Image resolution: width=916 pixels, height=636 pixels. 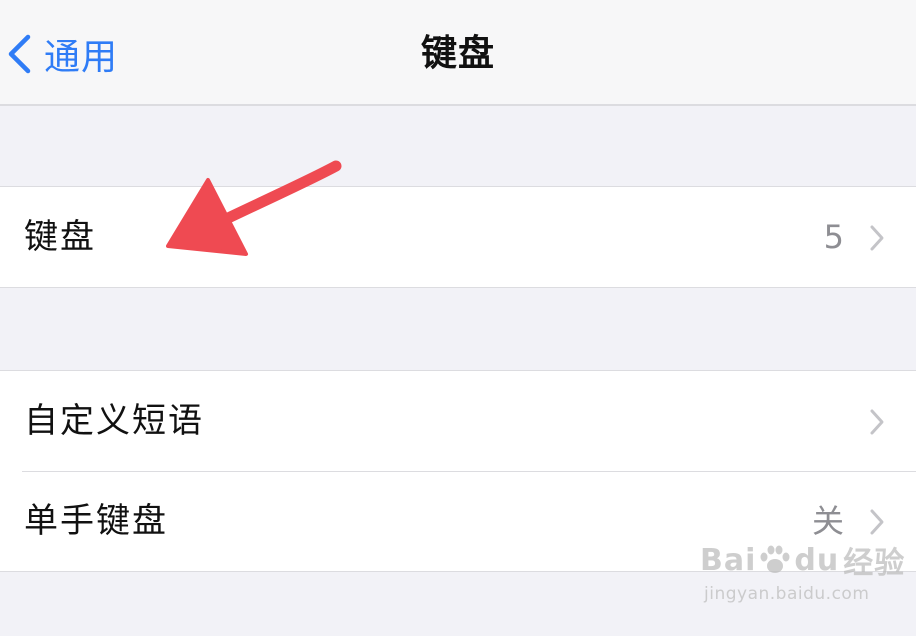 What do you see at coordinates (775, 560) in the screenshot?
I see `paw-icon` at bounding box center [775, 560].